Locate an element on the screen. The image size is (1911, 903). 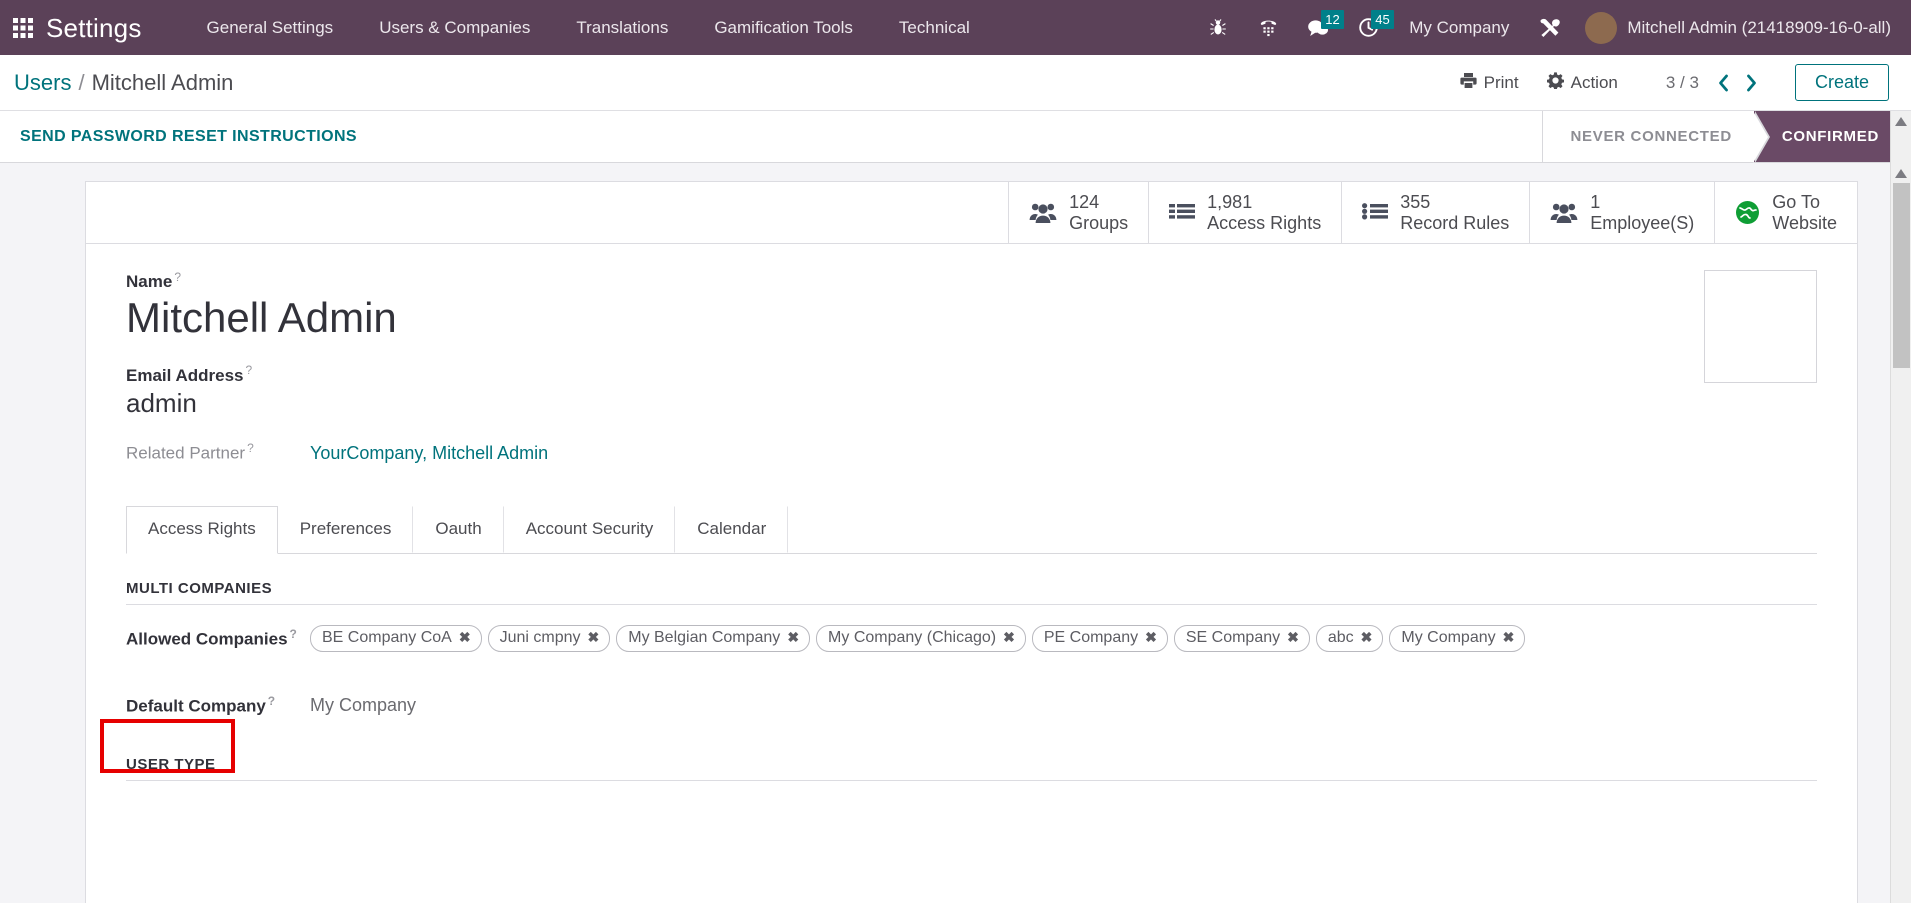
phone-dialpad-icon is located at coordinates (1268, 27).